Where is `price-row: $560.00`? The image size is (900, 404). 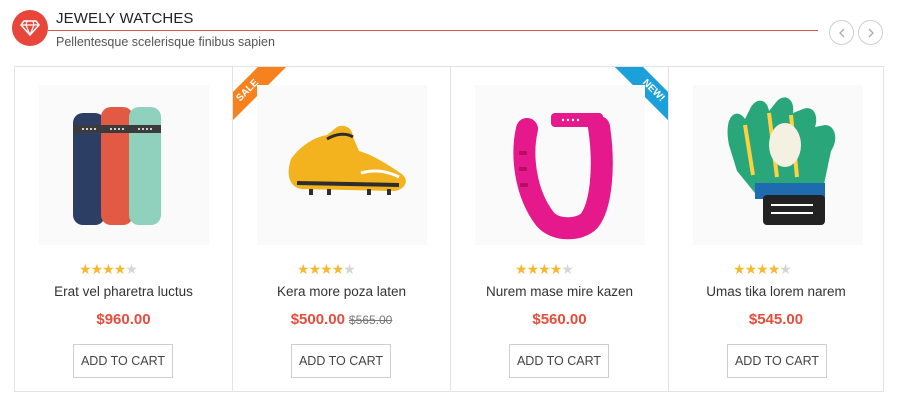 price-row: $560.00 is located at coordinates (559, 320).